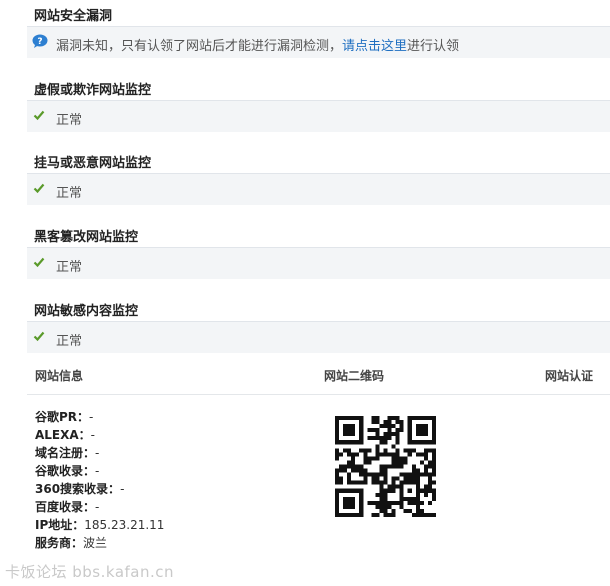  Describe the element at coordinates (99, 417) in the screenshot. I see `info-row-pr: 谷歌PR：-` at that location.